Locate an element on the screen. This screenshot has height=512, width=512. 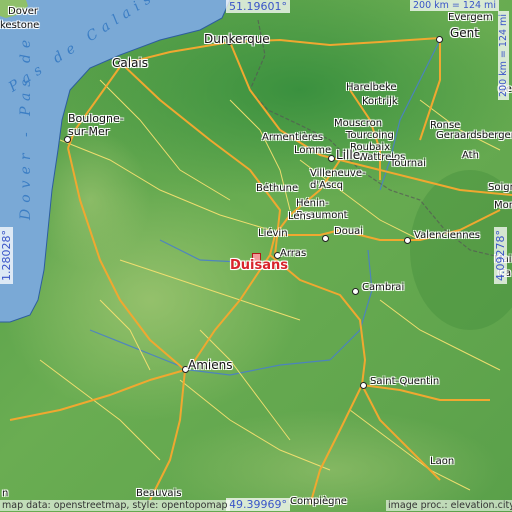
place-tournai: Tournai is located at coordinates (408, 163).